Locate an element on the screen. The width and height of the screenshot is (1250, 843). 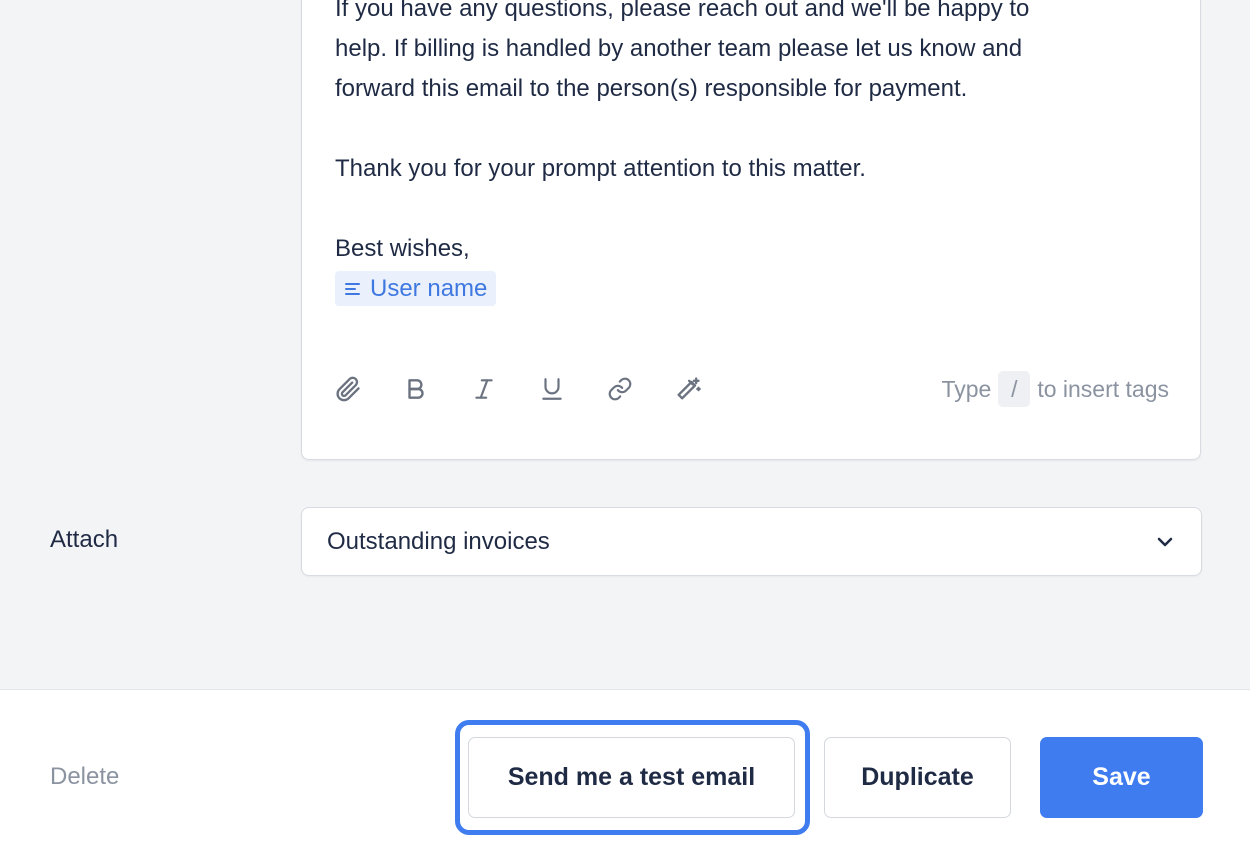
user-name-tag: User name is located at coordinates (416, 288).